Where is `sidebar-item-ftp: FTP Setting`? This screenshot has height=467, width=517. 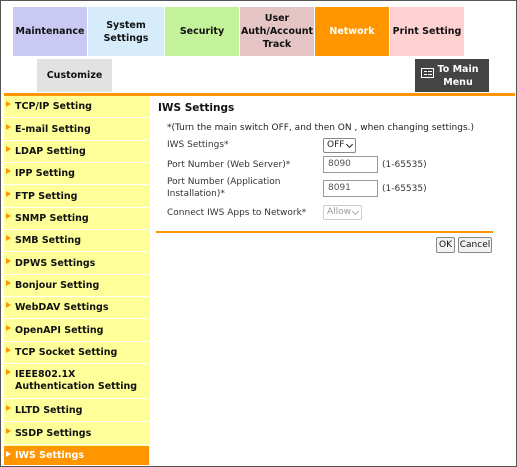 sidebar-item-ftp: FTP Setting is located at coordinates (76, 197).